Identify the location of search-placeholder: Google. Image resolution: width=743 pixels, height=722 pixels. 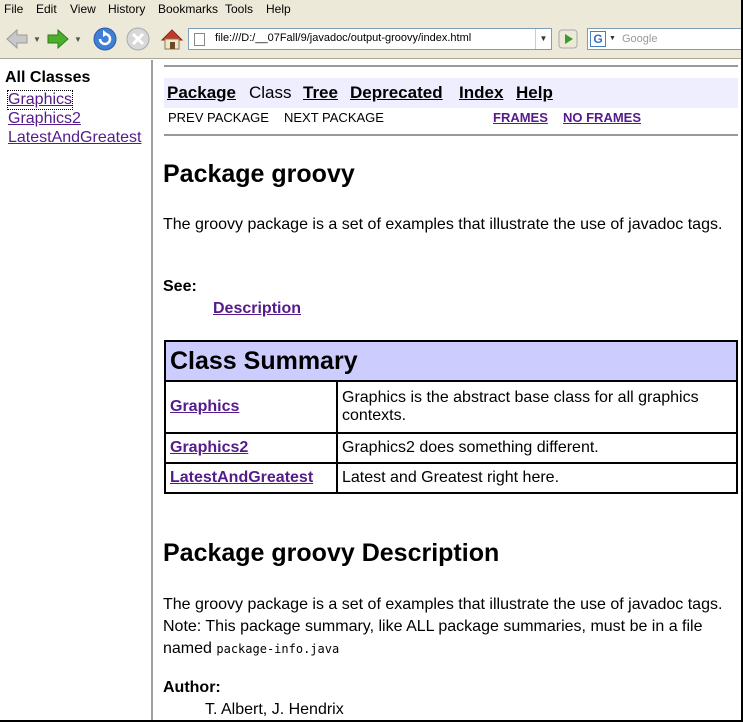
(639, 39).